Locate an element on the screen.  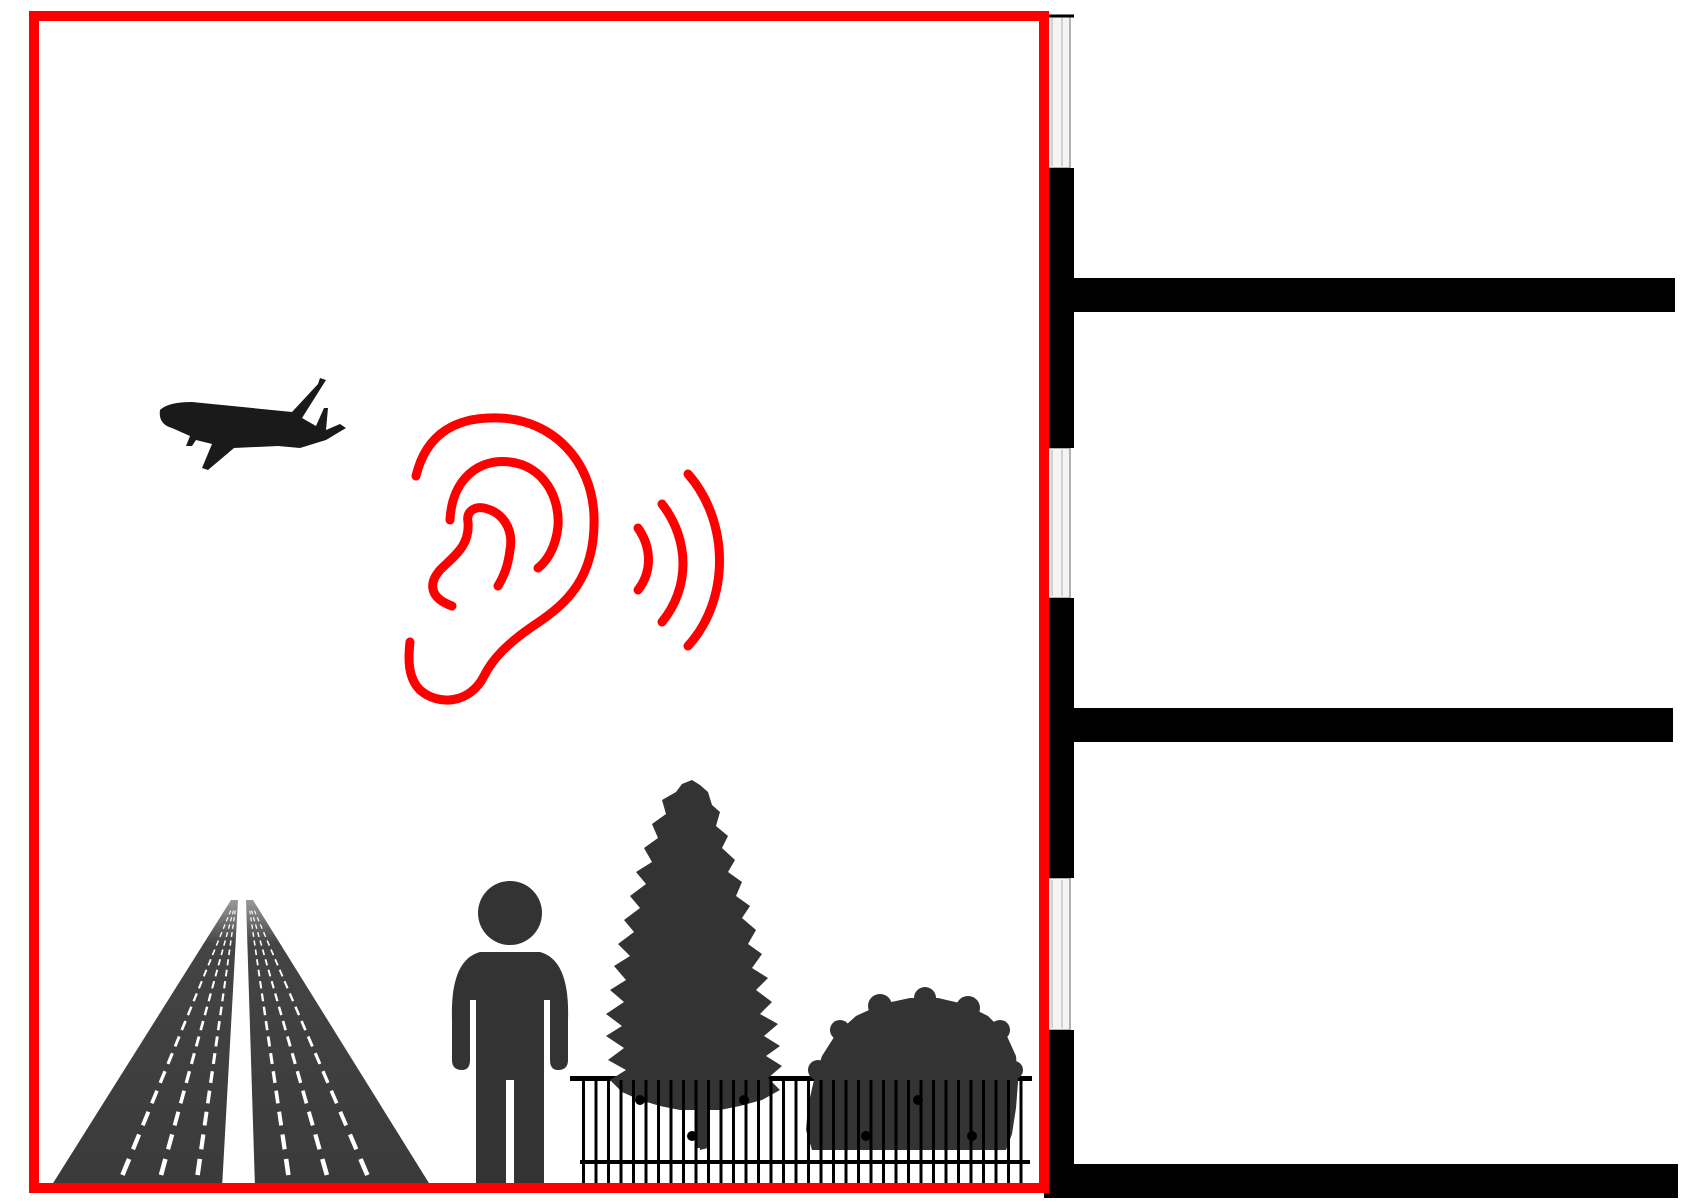
bush-icon is located at coordinates (914, 1068).